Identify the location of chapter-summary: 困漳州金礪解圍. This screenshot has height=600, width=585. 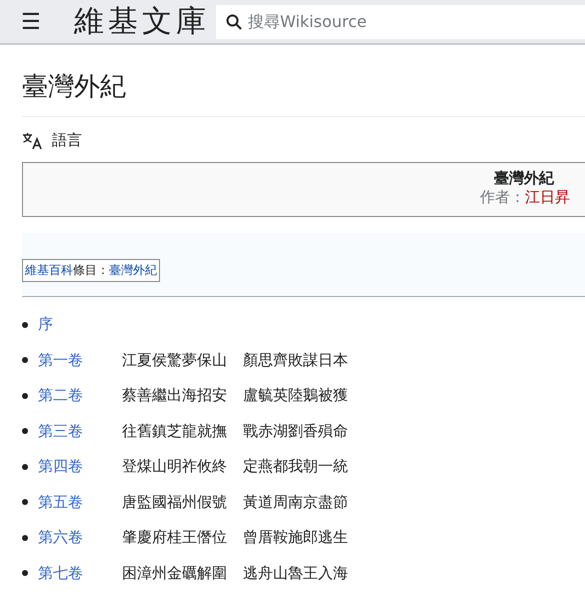
(174, 573).